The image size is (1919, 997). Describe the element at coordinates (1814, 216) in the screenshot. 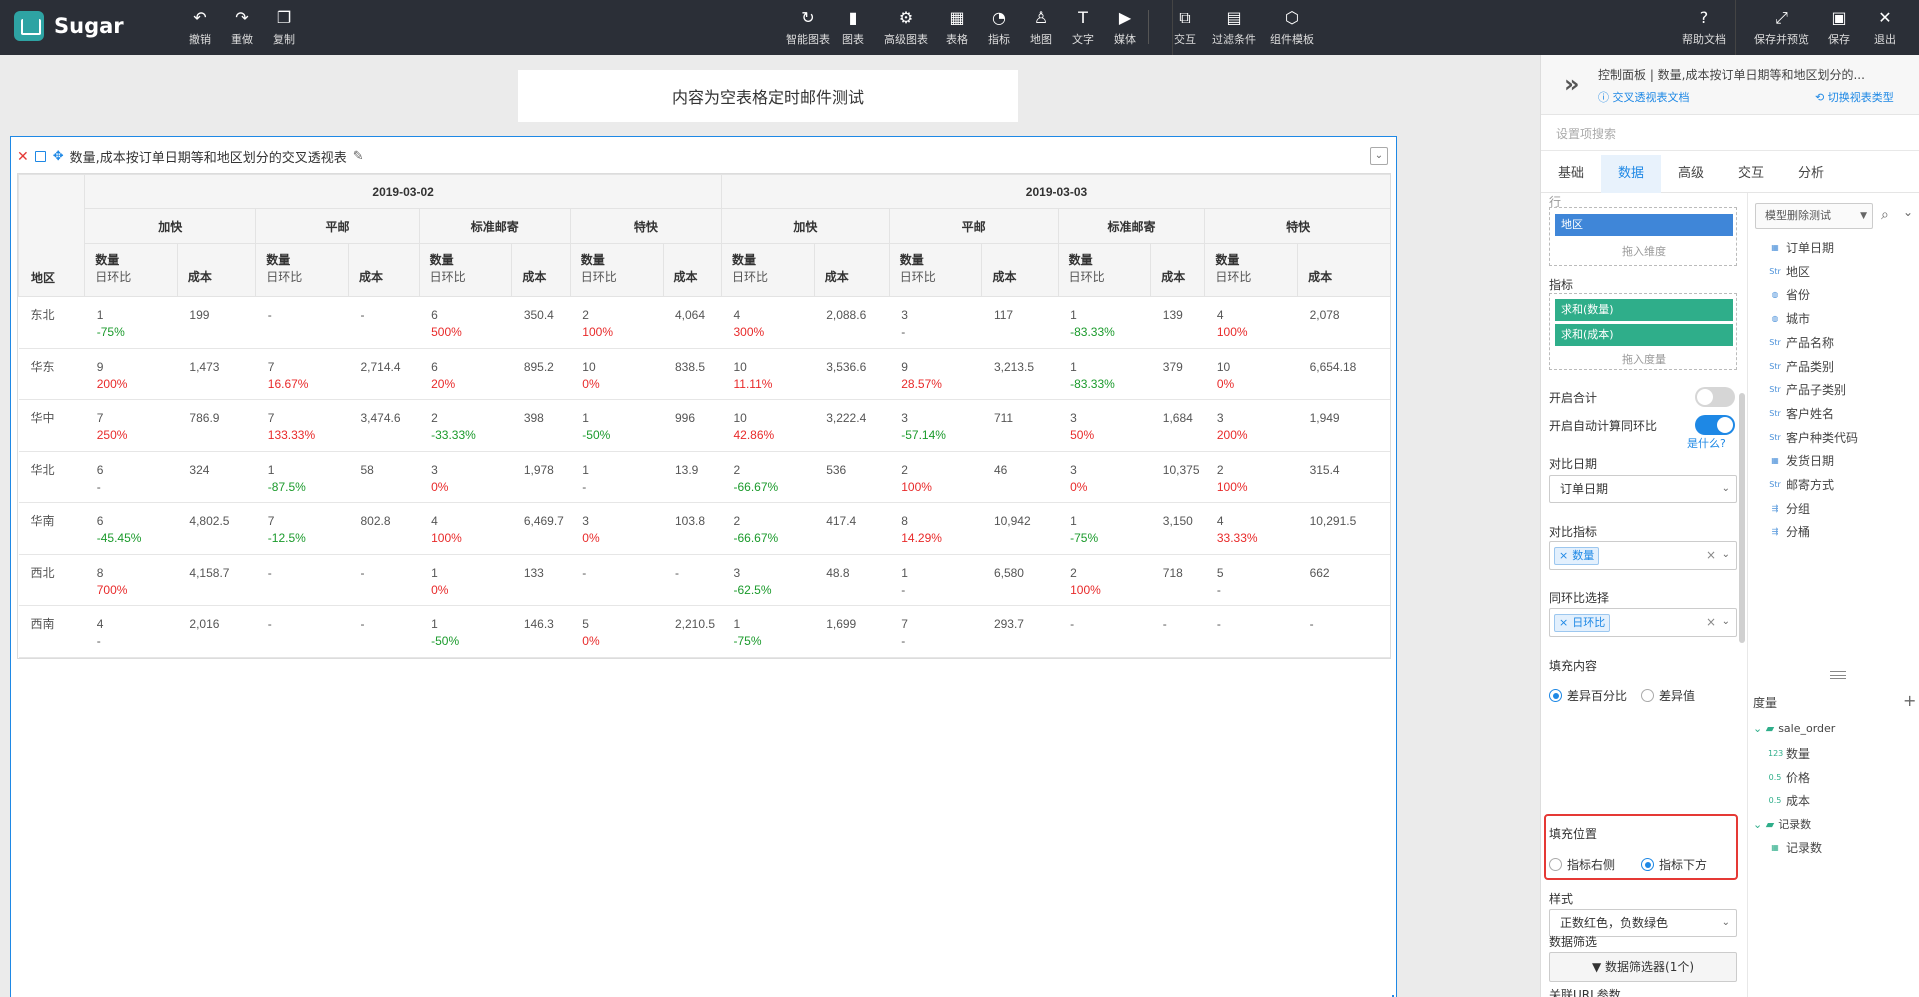

I see `model-select: 模型删除测试 ▼` at that location.